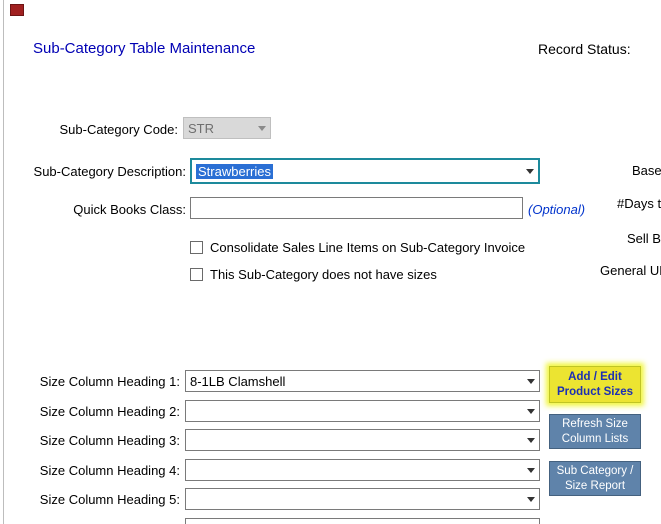 The width and height of the screenshot is (661, 524). What do you see at coordinates (362, 499) in the screenshot?
I see `size-column-5-combo` at bounding box center [362, 499].